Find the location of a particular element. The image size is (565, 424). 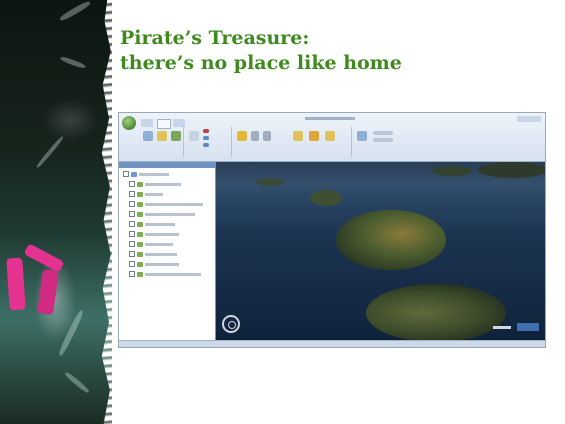

ribbon-toolbar is located at coordinates (332, 137).